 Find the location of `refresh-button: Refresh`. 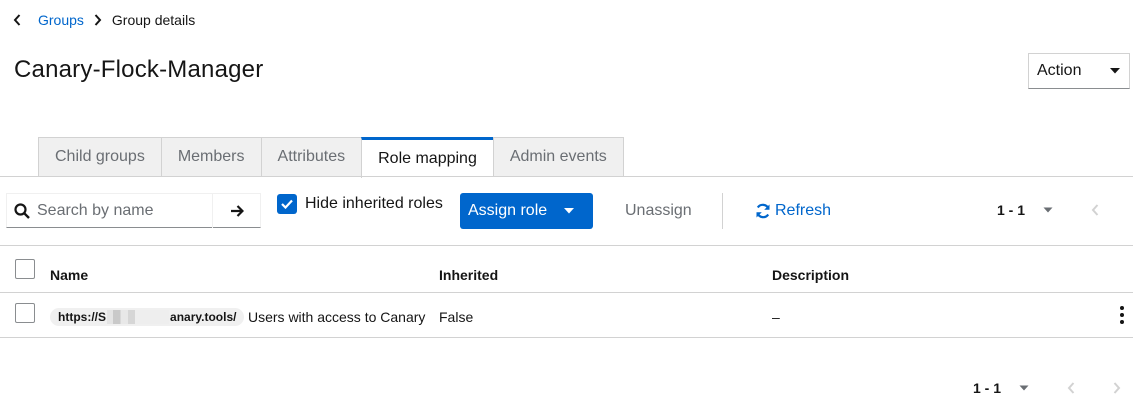

refresh-button: Refresh is located at coordinates (793, 211).